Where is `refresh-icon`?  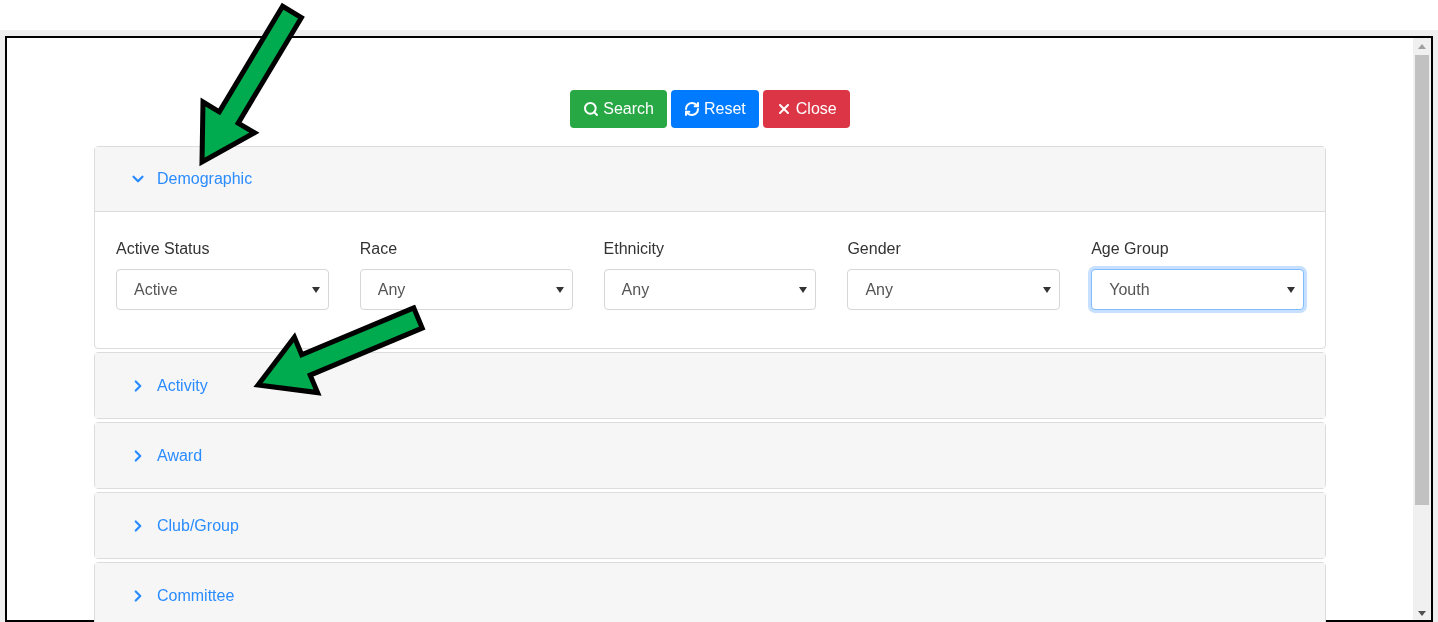
refresh-icon is located at coordinates (692, 109).